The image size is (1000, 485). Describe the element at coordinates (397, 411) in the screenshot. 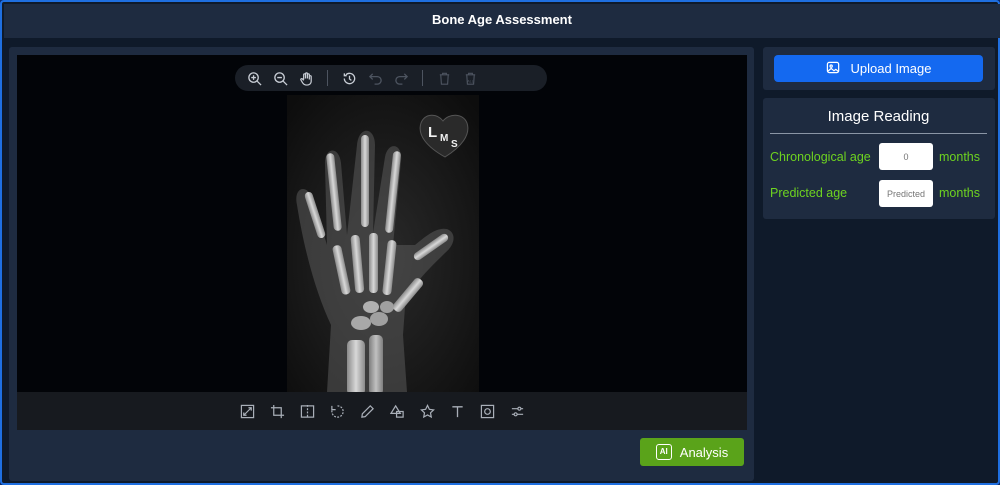

I see `shapes-icon` at that location.